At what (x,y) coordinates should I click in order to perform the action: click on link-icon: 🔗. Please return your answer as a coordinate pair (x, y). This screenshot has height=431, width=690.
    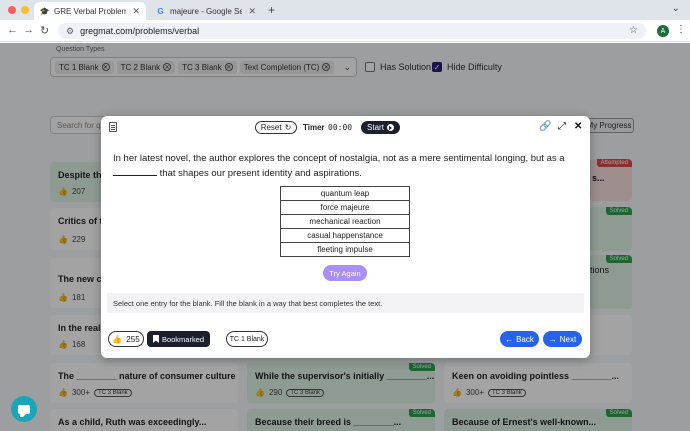
    Looking at the image, I should click on (545, 126).